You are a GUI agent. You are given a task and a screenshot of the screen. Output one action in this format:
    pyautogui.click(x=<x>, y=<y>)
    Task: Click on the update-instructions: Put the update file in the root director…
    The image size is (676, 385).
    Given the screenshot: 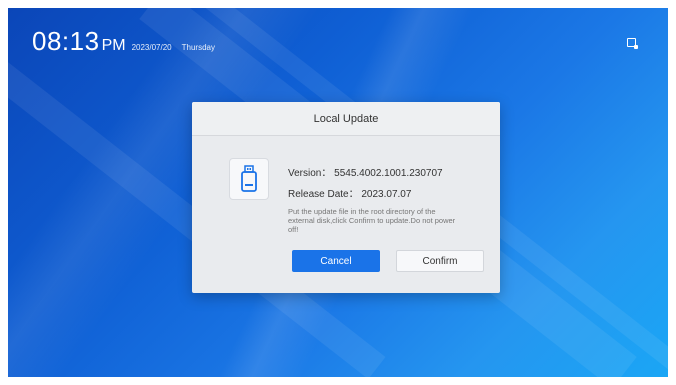 What is the action you would take?
    pyautogui.click(x=372, y=220)
    